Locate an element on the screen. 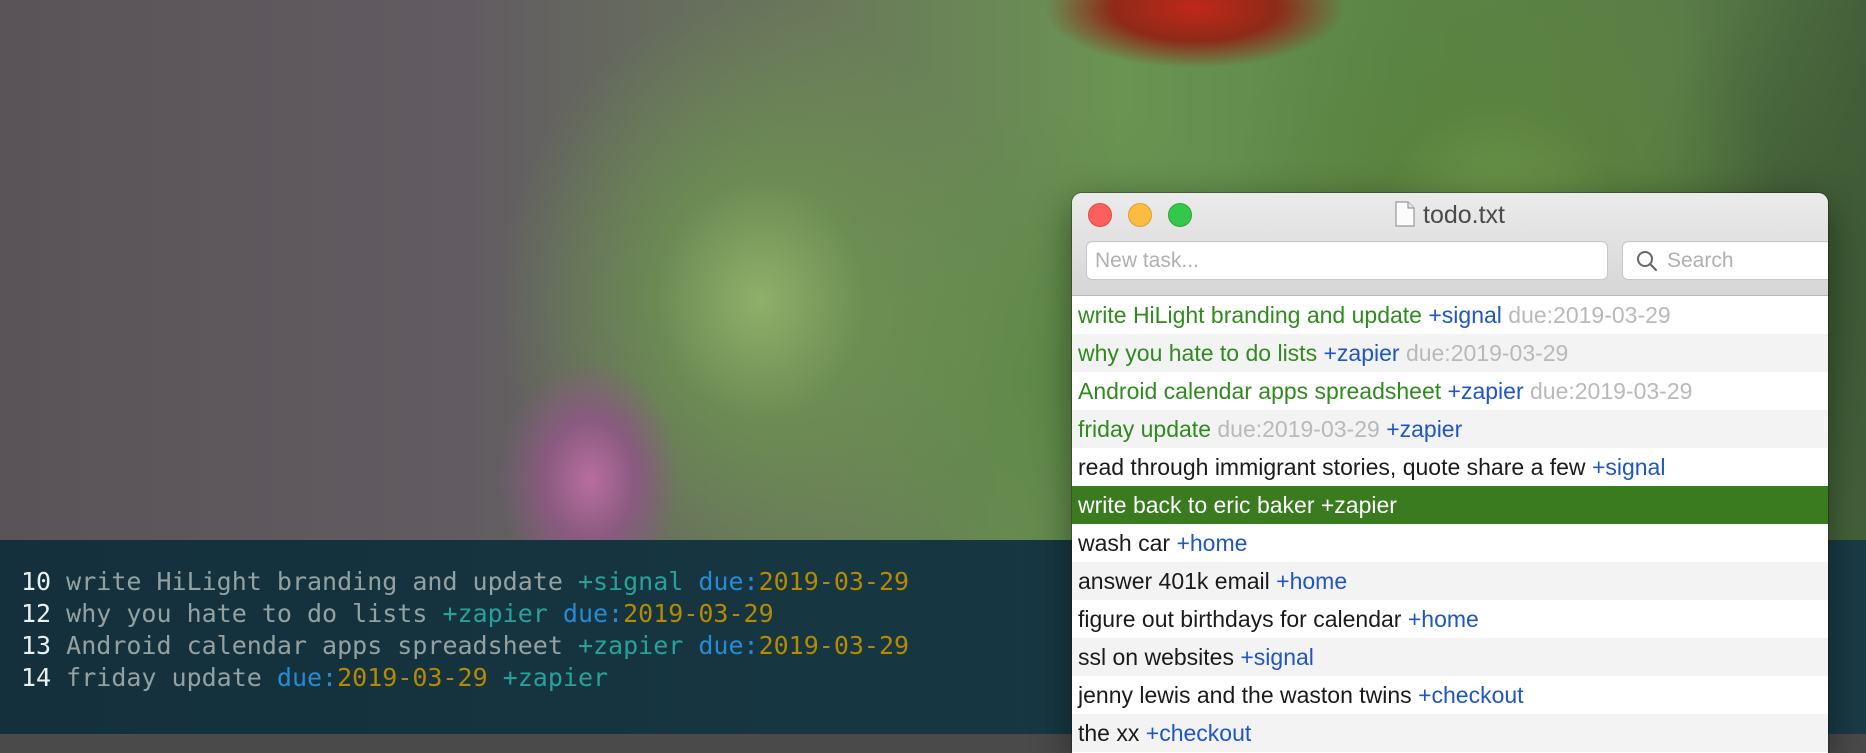 This screenshot has height=753, width=1866. task-row: write back to eric baker +zapier is located at coordinates (1450, 505).